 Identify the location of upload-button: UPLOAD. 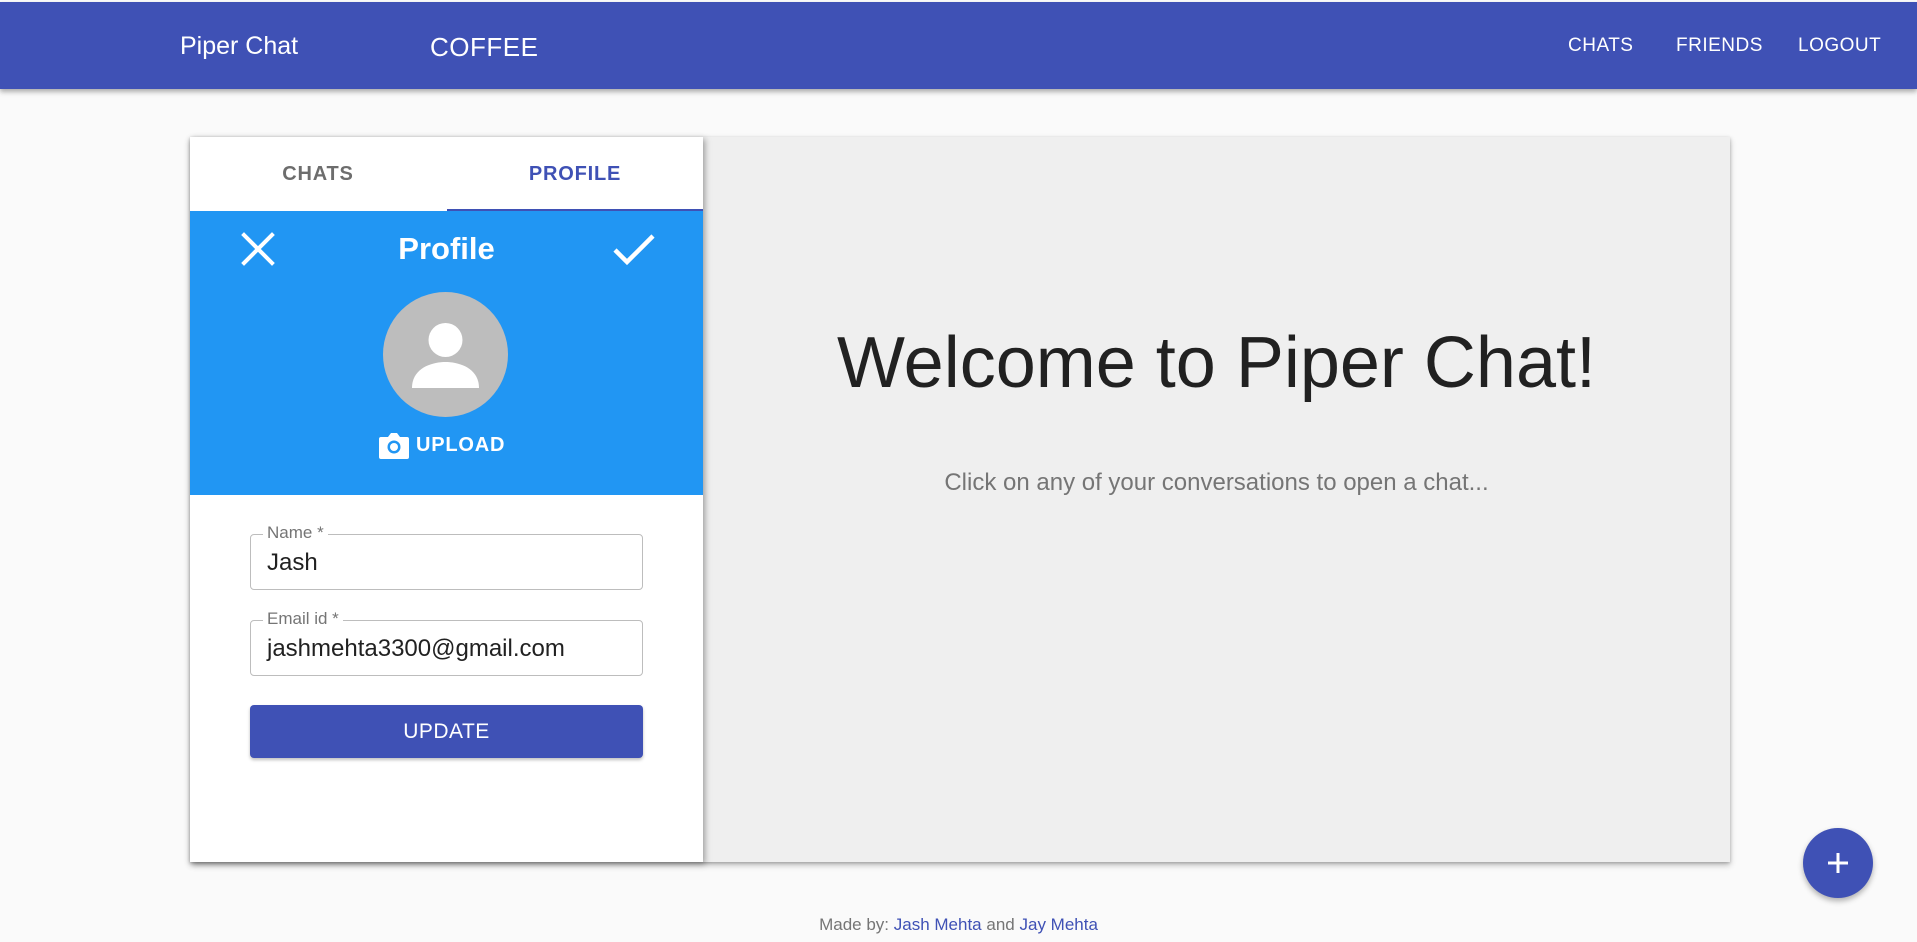
(441, 445).